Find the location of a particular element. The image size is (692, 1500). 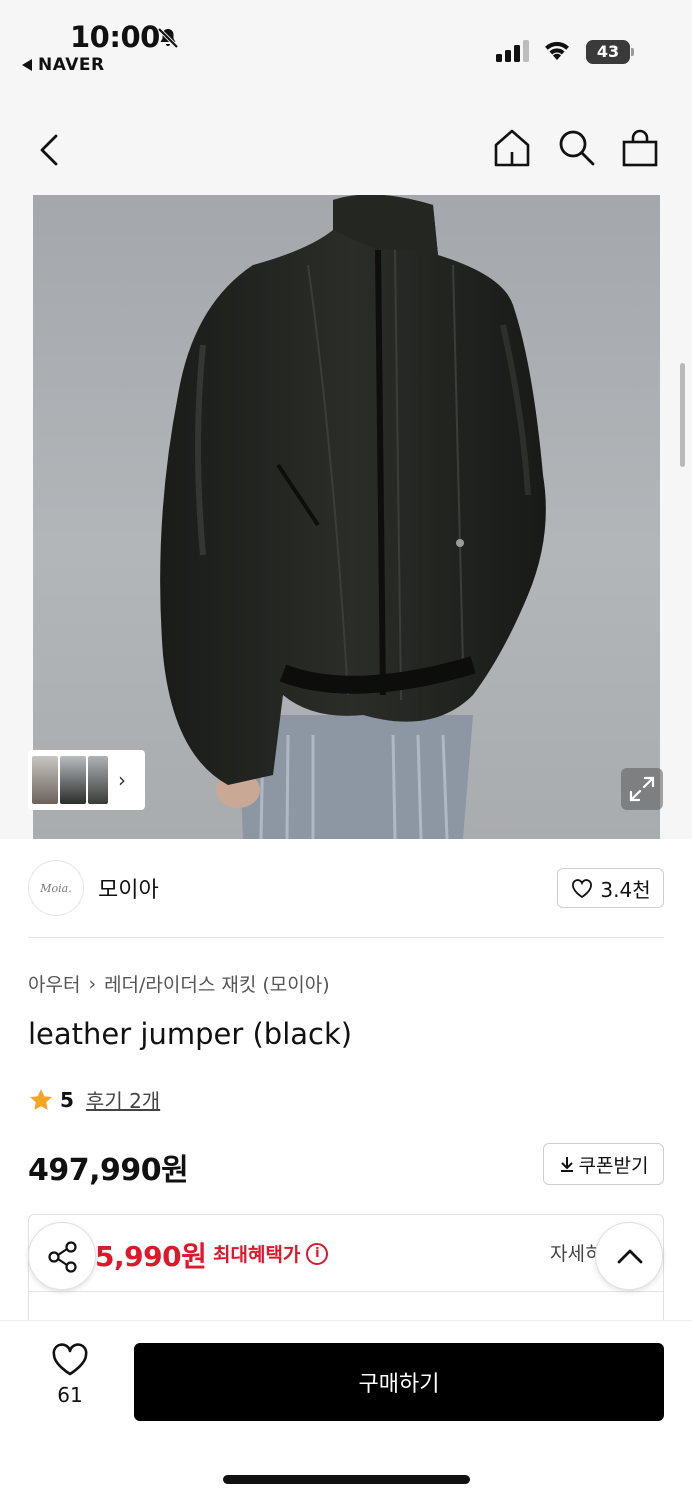

wifi-icon is located at coordinates (557, 50).